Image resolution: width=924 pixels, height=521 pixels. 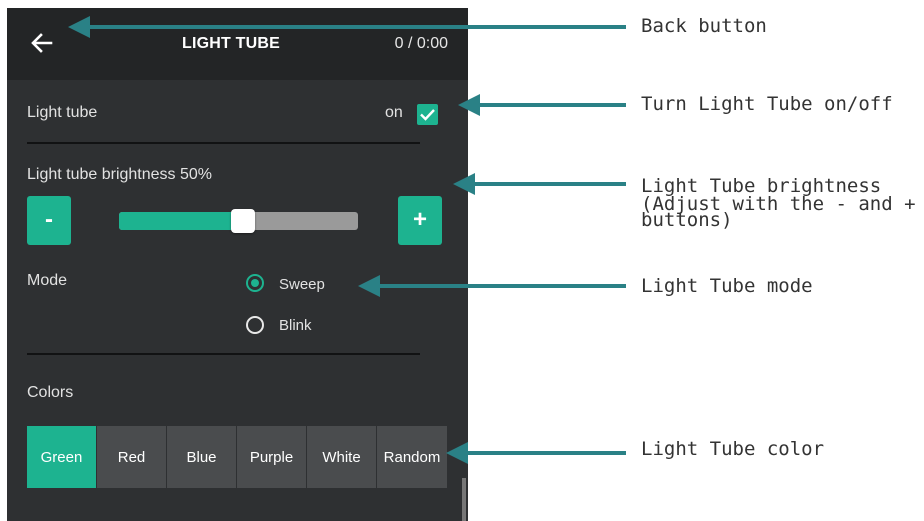 What do you see at coordinates (179, 221) in the screenshot?
I see `brightness-slider-fill` at bounding box center [179, 221].